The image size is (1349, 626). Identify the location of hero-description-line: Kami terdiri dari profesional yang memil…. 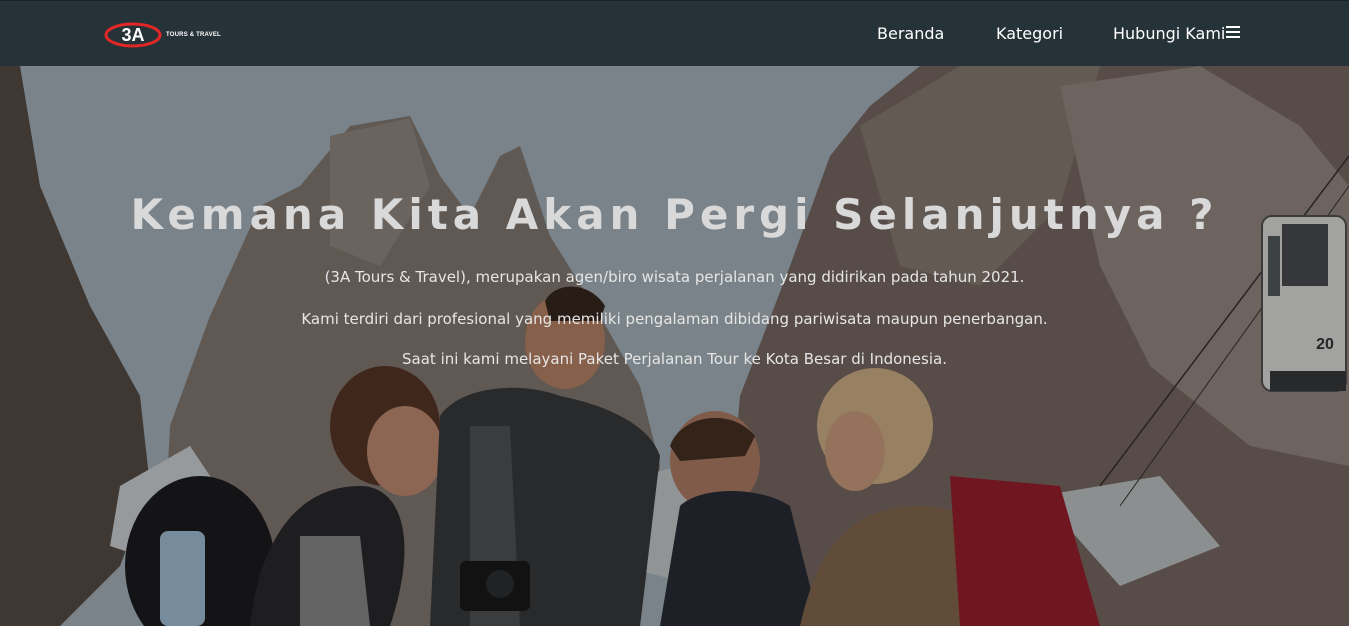
(674, 319).